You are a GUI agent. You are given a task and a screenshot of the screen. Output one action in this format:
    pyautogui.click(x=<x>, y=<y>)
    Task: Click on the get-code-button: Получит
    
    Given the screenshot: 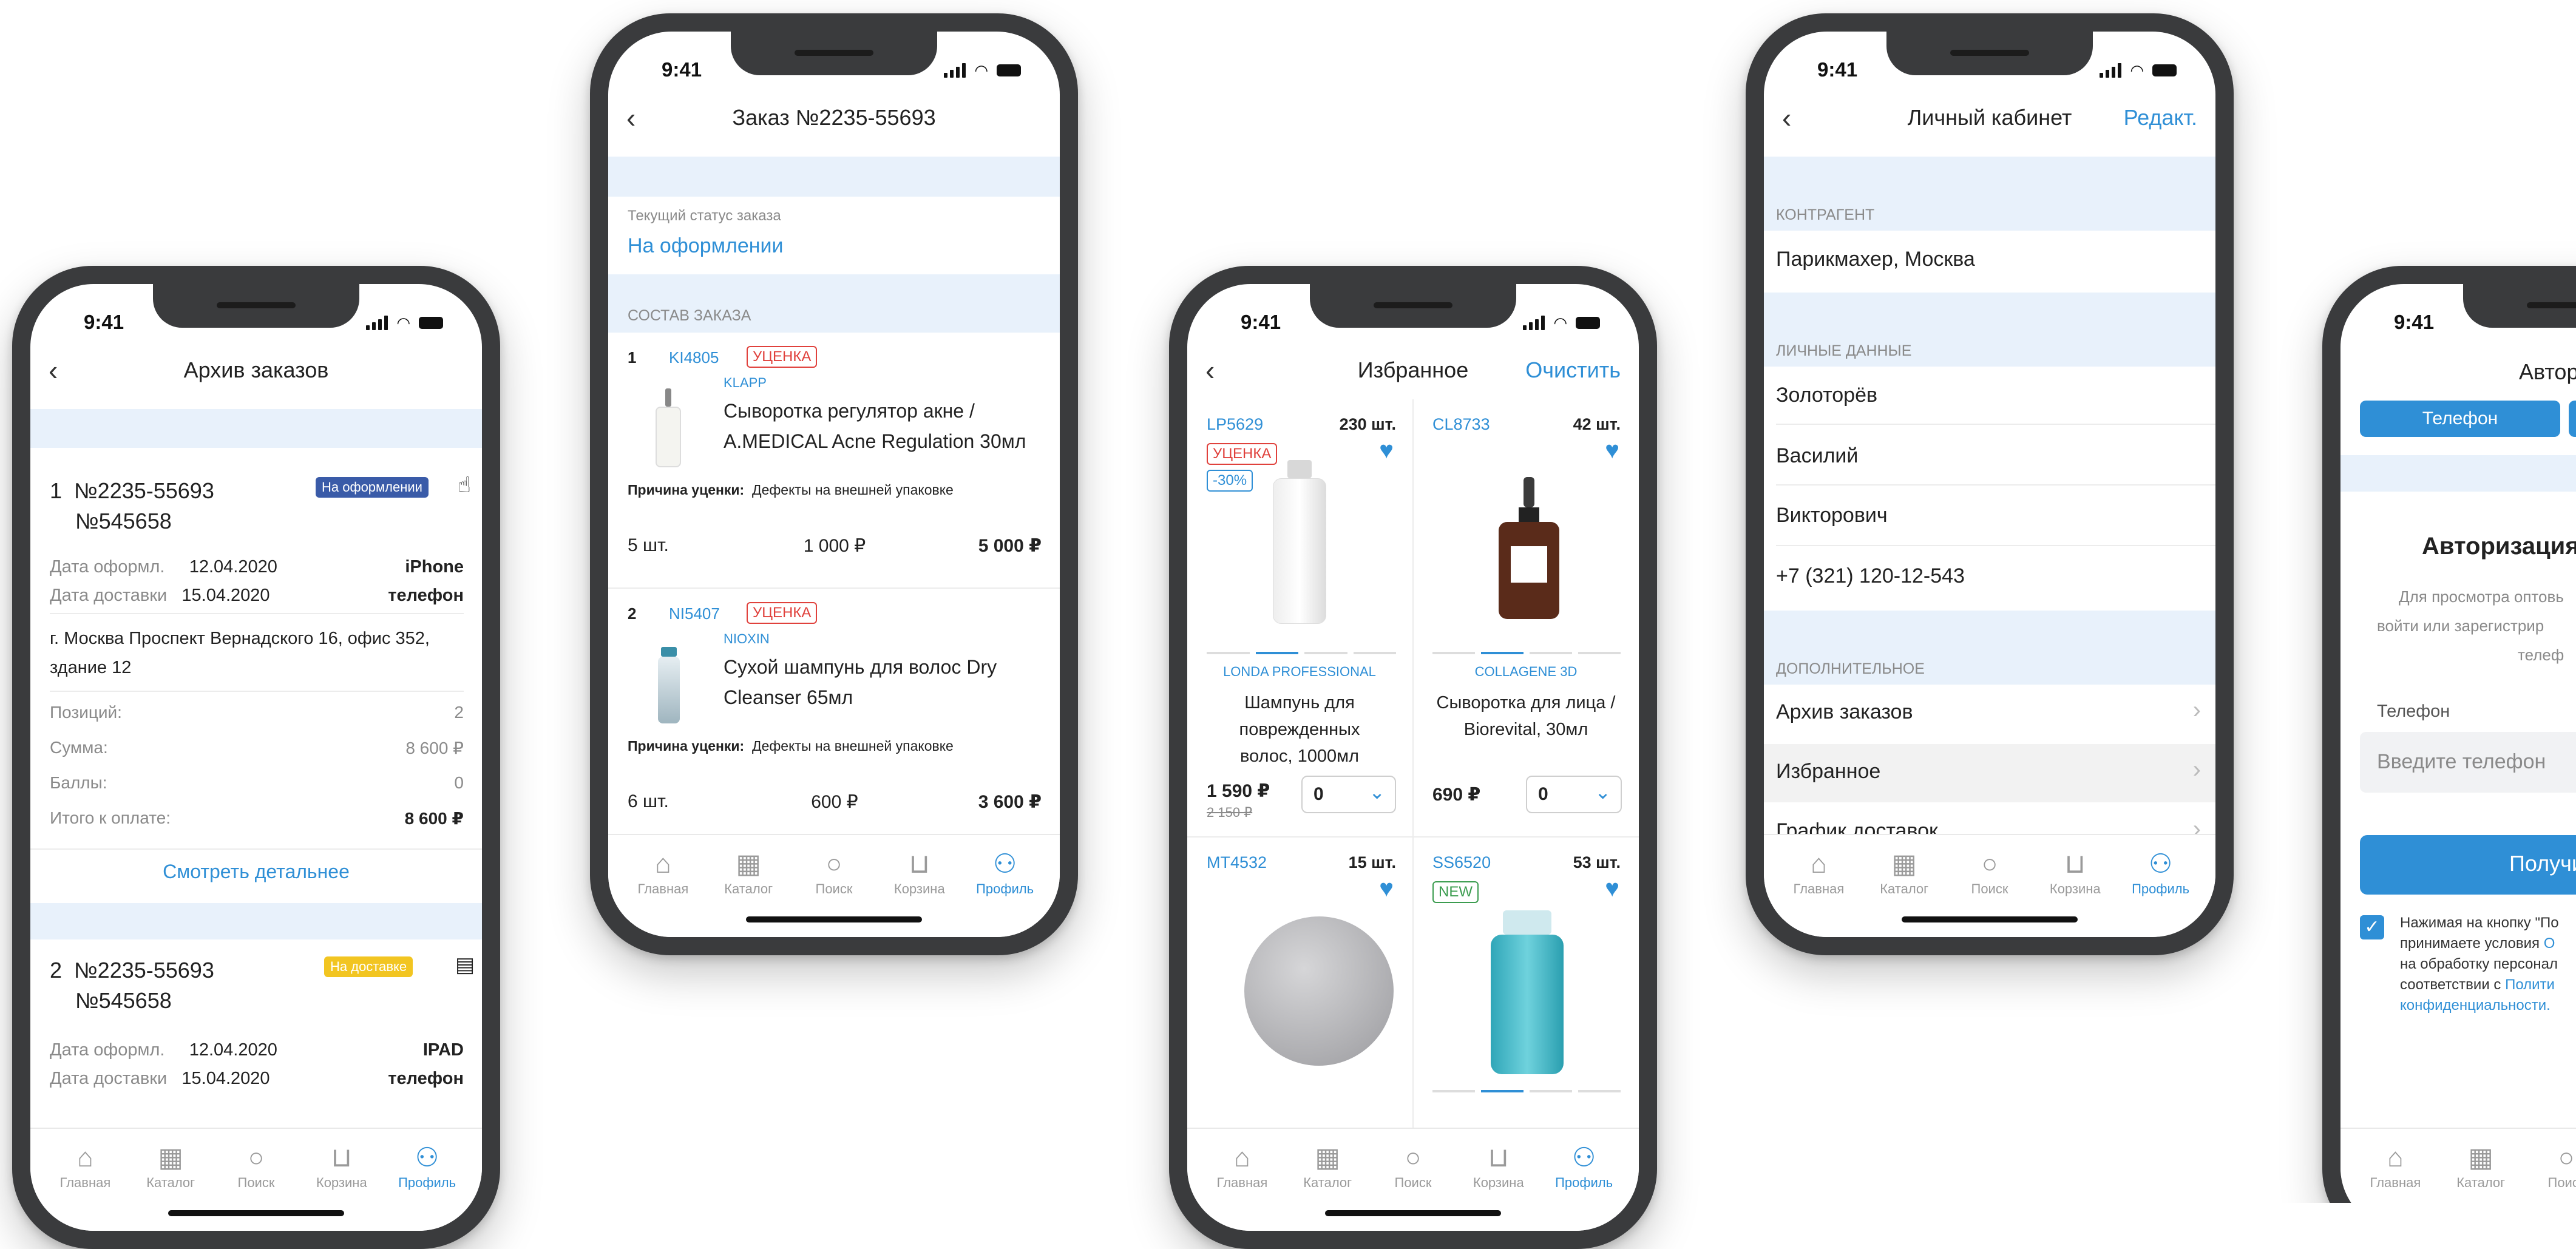 What is the action you would take?
    pyautogui.click(x=2468, y=865)
    